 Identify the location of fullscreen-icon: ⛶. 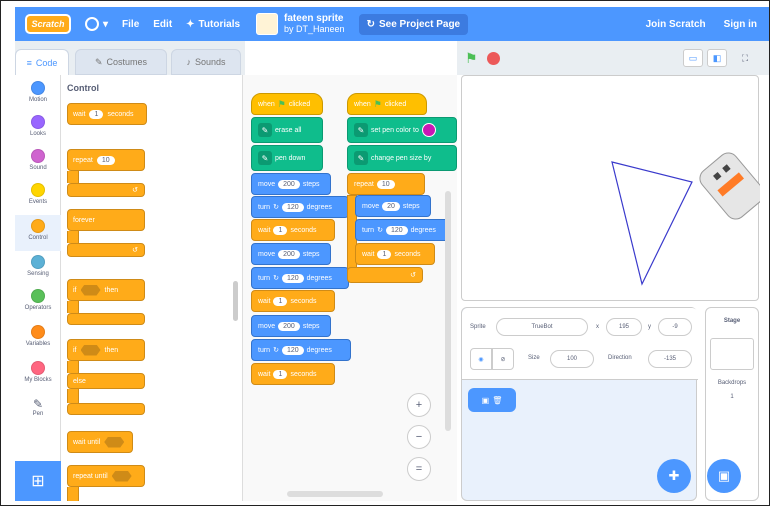
(745, 58).